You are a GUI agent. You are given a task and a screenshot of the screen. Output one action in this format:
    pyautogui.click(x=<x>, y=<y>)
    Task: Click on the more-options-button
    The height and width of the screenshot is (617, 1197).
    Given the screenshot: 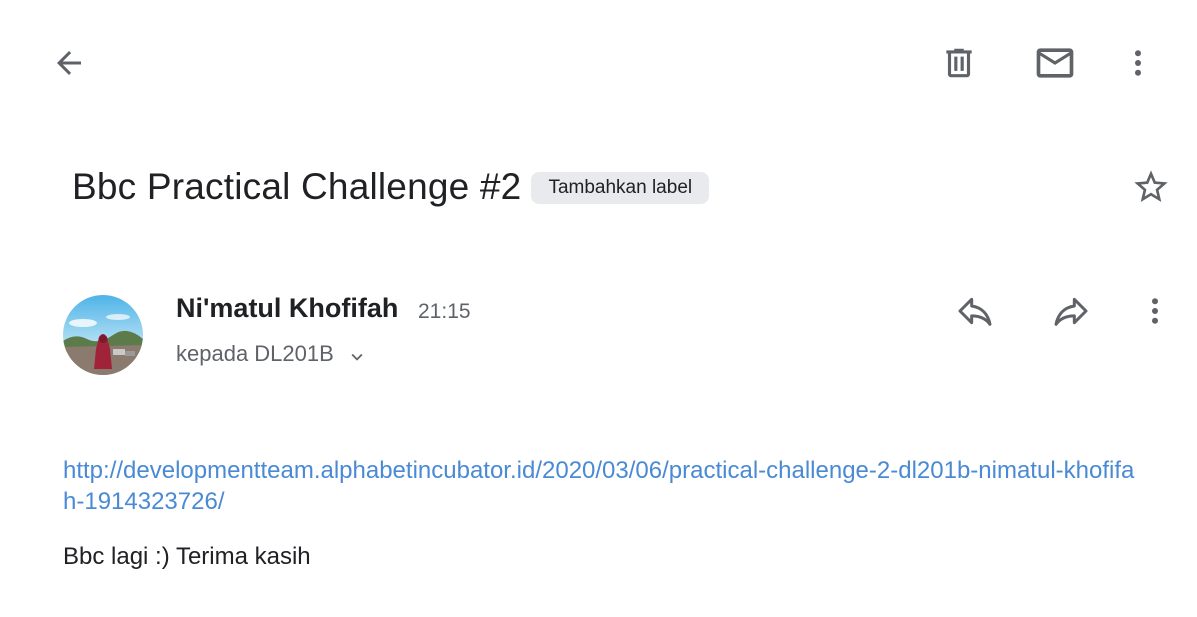 What is the action you would take?
    pyautogui.click(x=1138, y=63)
    